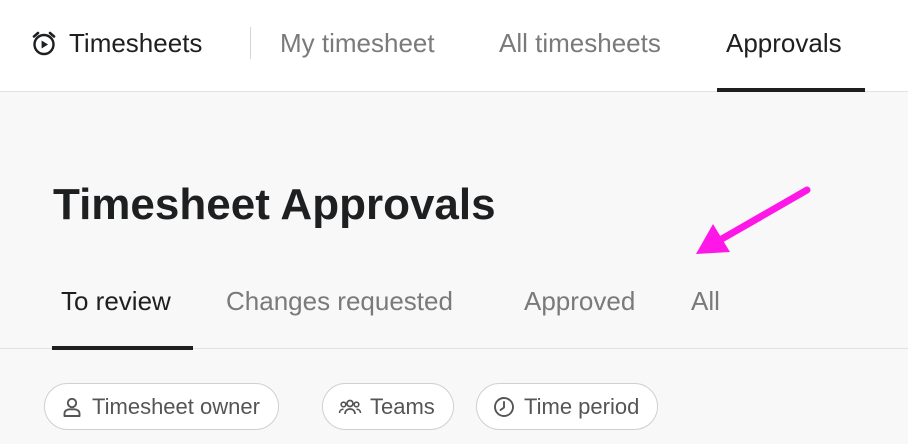  Describe the element at coordinates (357, 43) in the screenshot. I see `nav-tab-my-timesheet: My timesheet` at that location.